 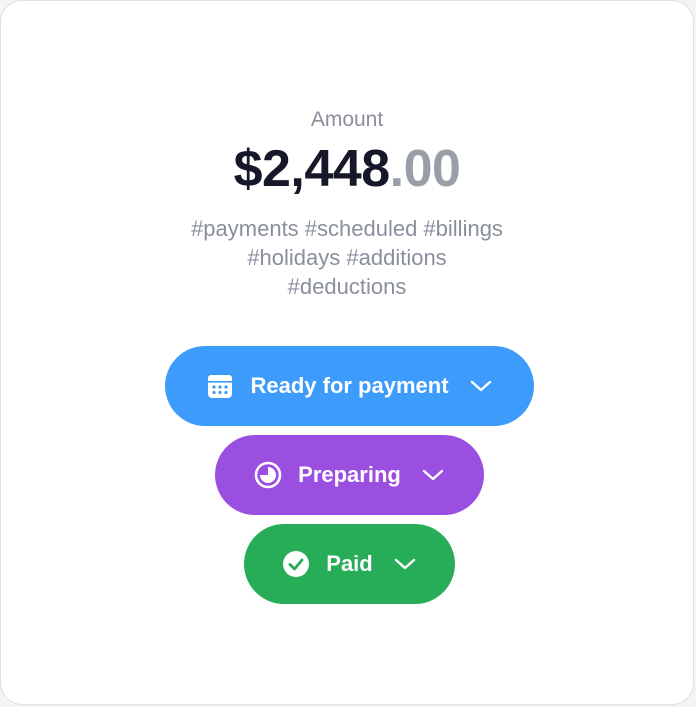 I want to click on calendar-icon, so click(x=220, y=386).